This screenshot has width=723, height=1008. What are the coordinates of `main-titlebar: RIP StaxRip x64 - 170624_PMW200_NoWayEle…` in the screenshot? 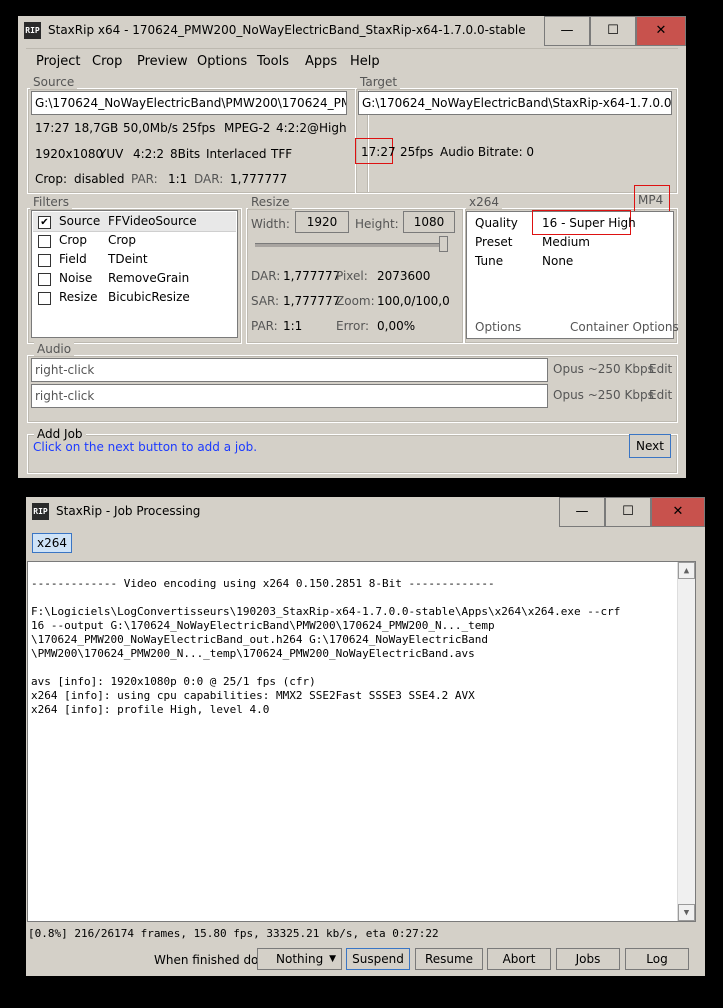 It's located at (352, 31).